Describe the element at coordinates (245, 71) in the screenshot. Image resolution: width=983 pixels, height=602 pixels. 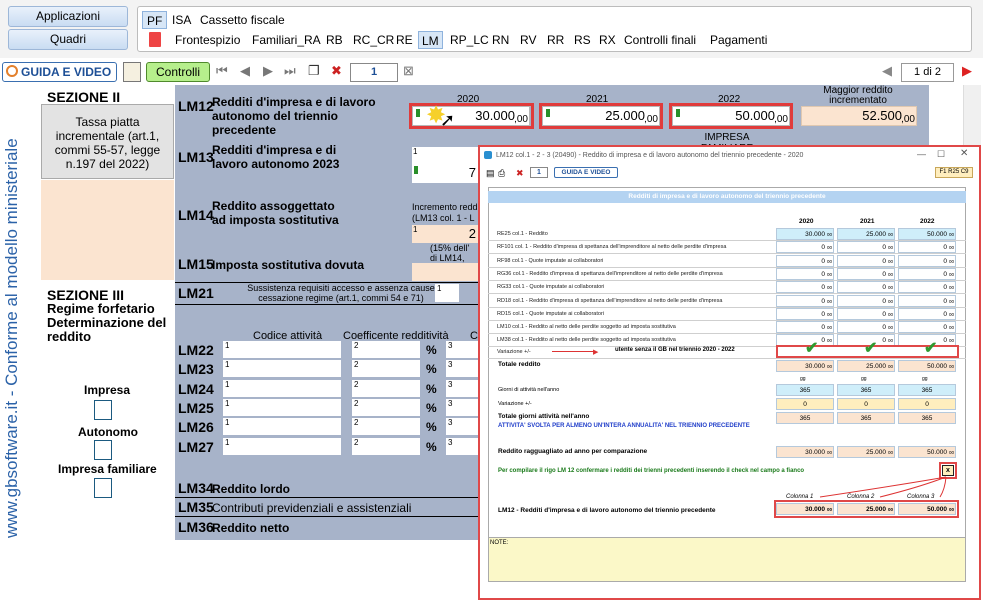
I see `prev-icon: ◀` at that location.